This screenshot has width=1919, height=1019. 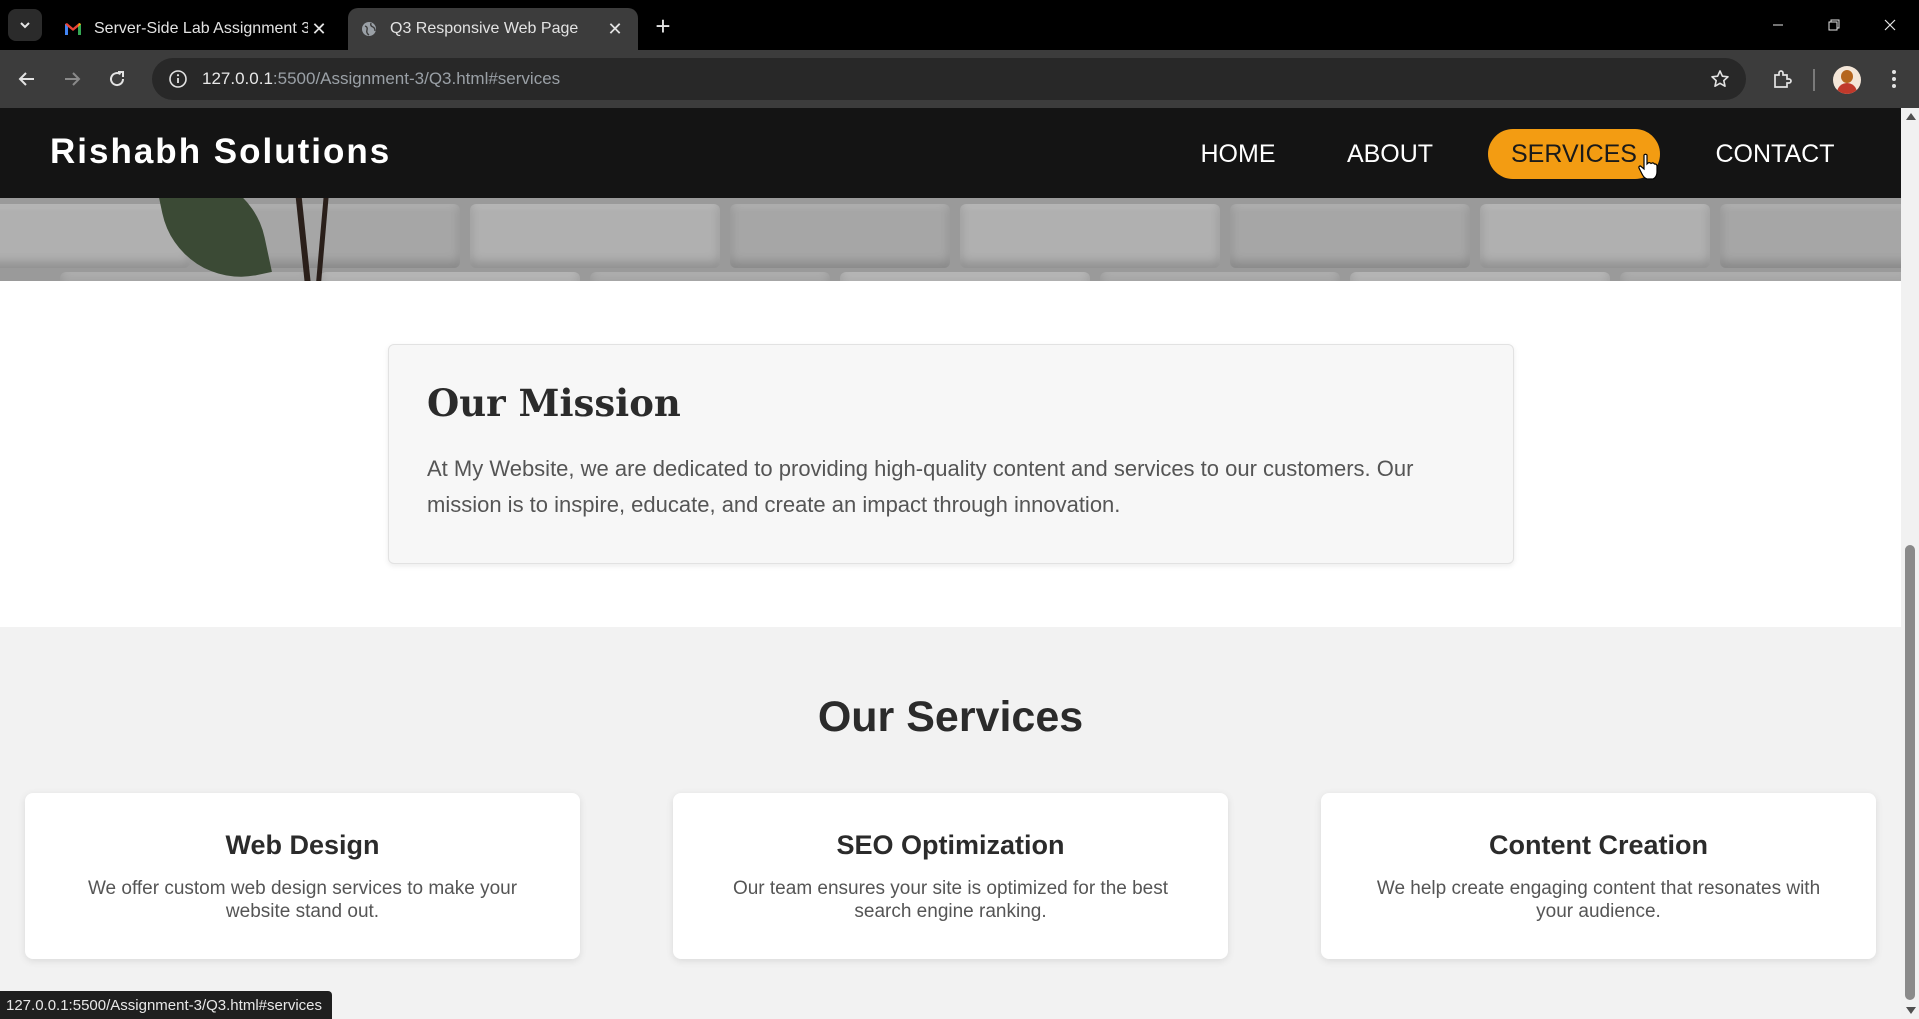 I want to click on service-title: Web Design, so click(x=302, y=845).